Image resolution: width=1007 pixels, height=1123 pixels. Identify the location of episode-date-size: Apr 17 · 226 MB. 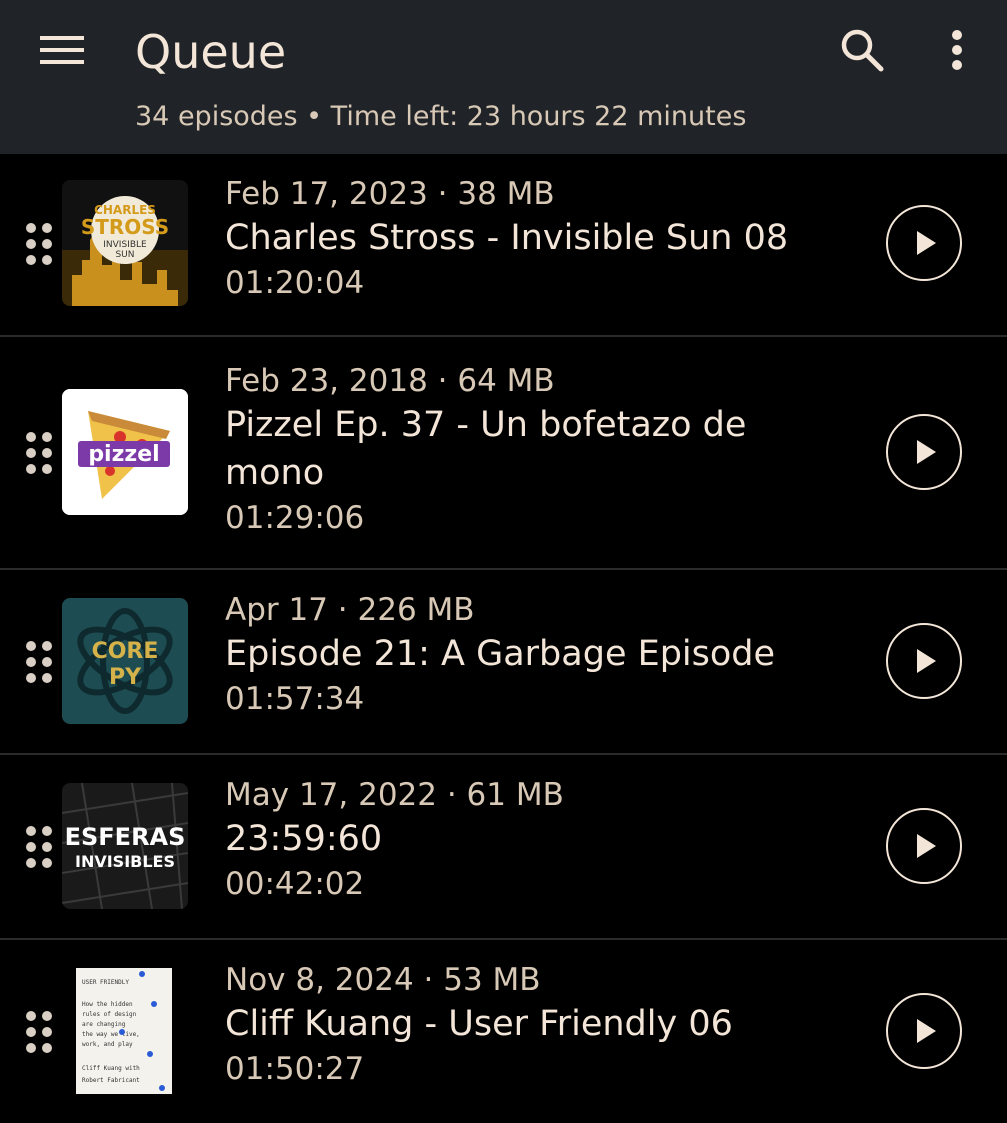
(350, 610).